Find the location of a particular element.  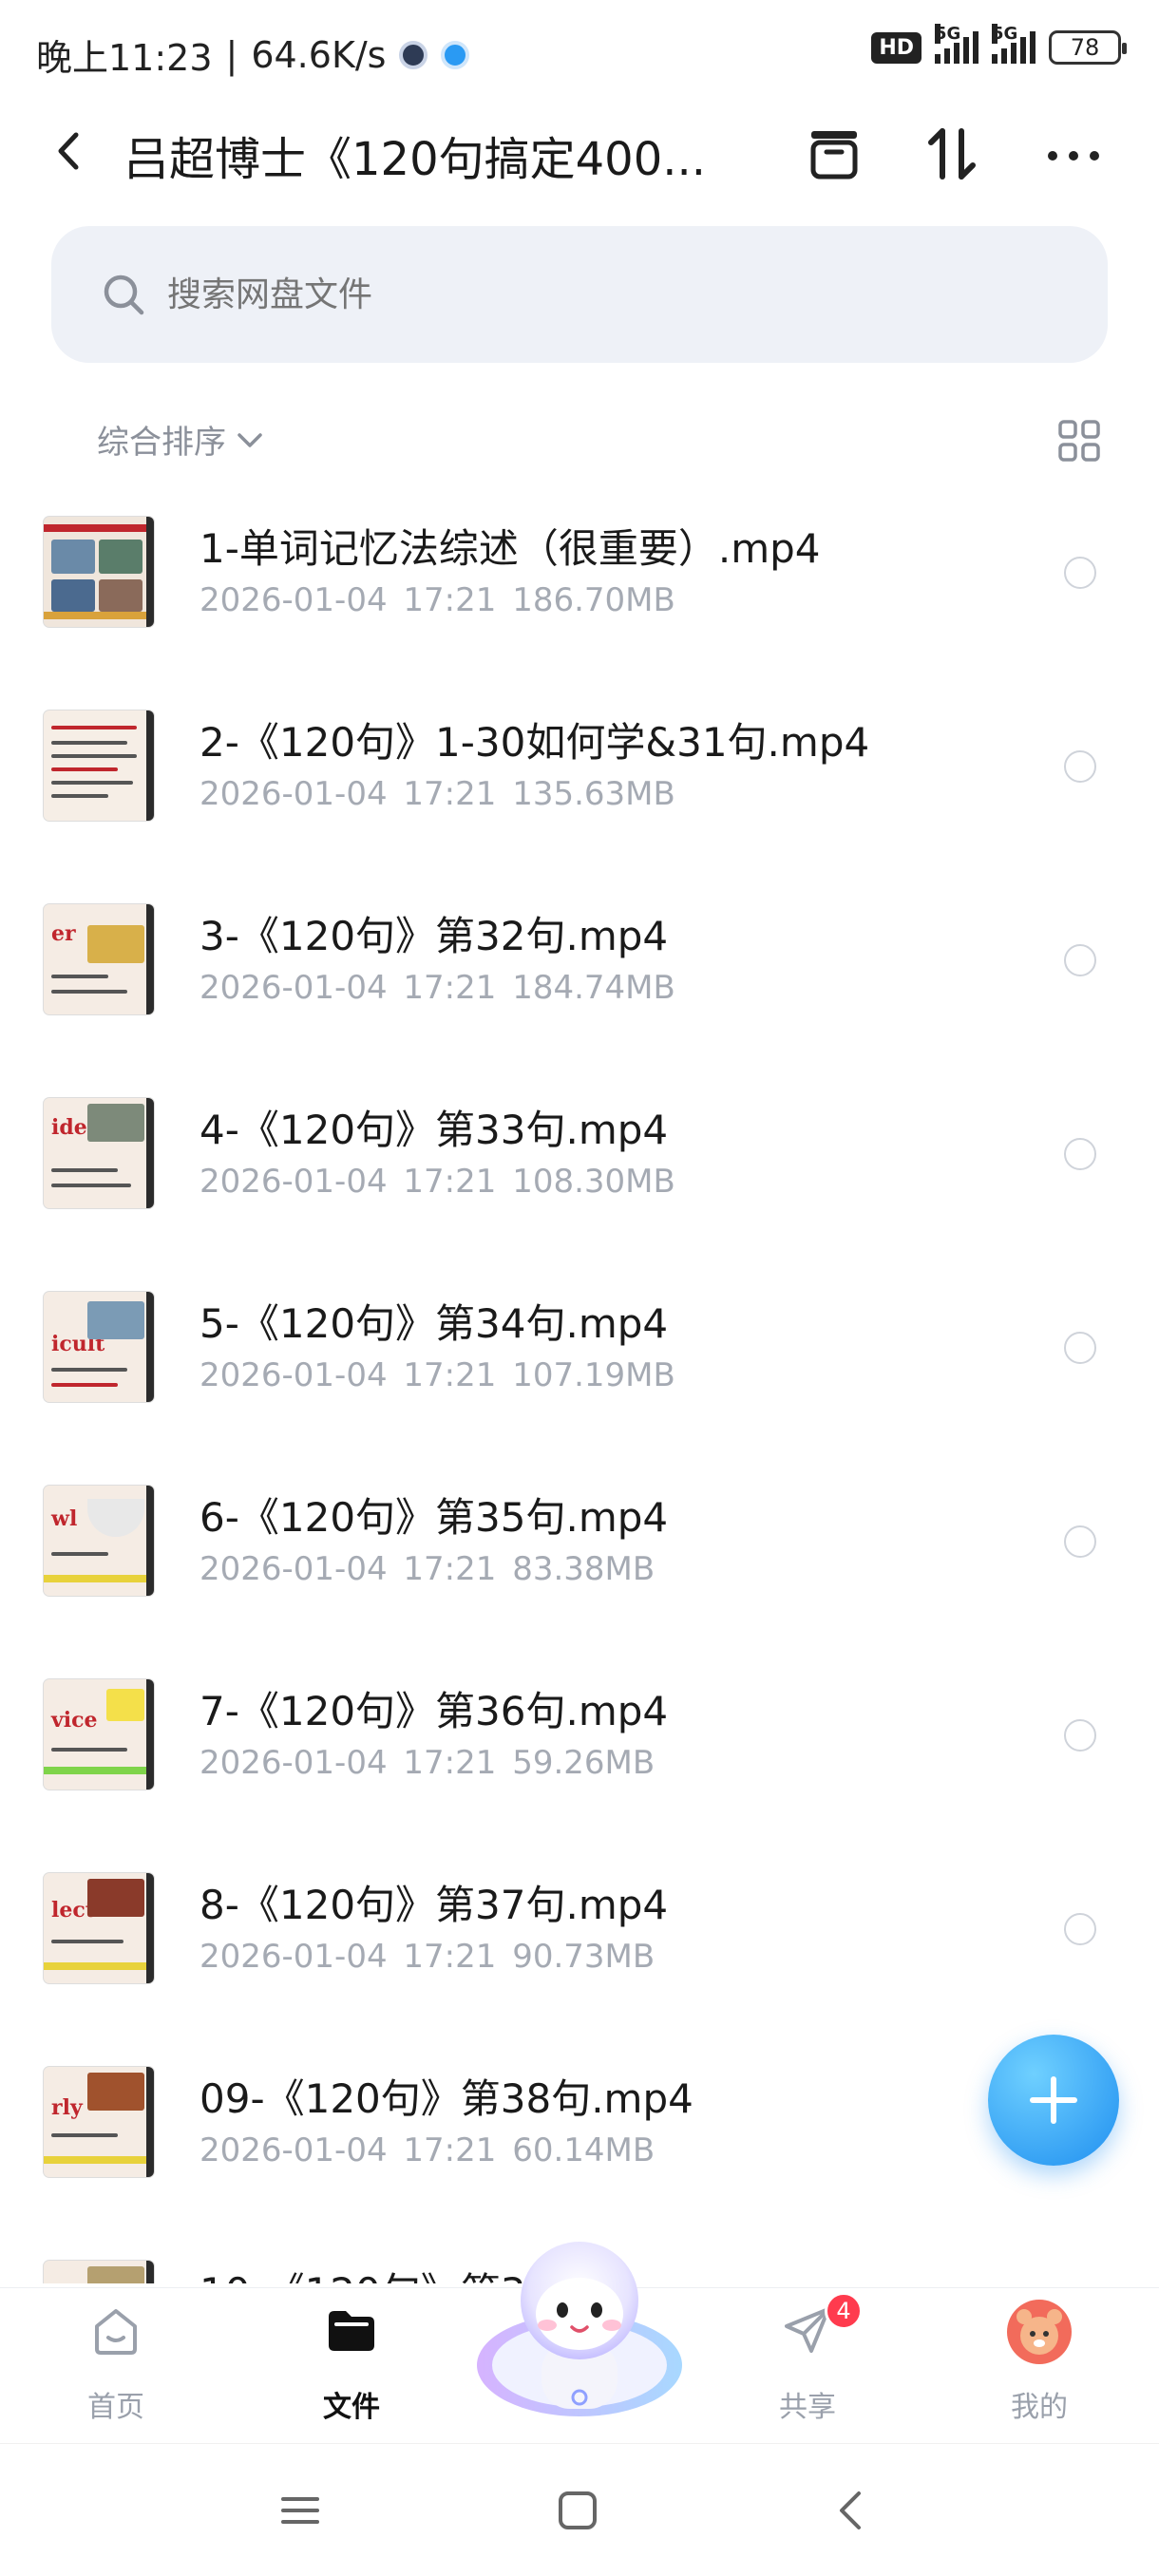

video-thumbnail: ident is located at coordinates (99, 1153).